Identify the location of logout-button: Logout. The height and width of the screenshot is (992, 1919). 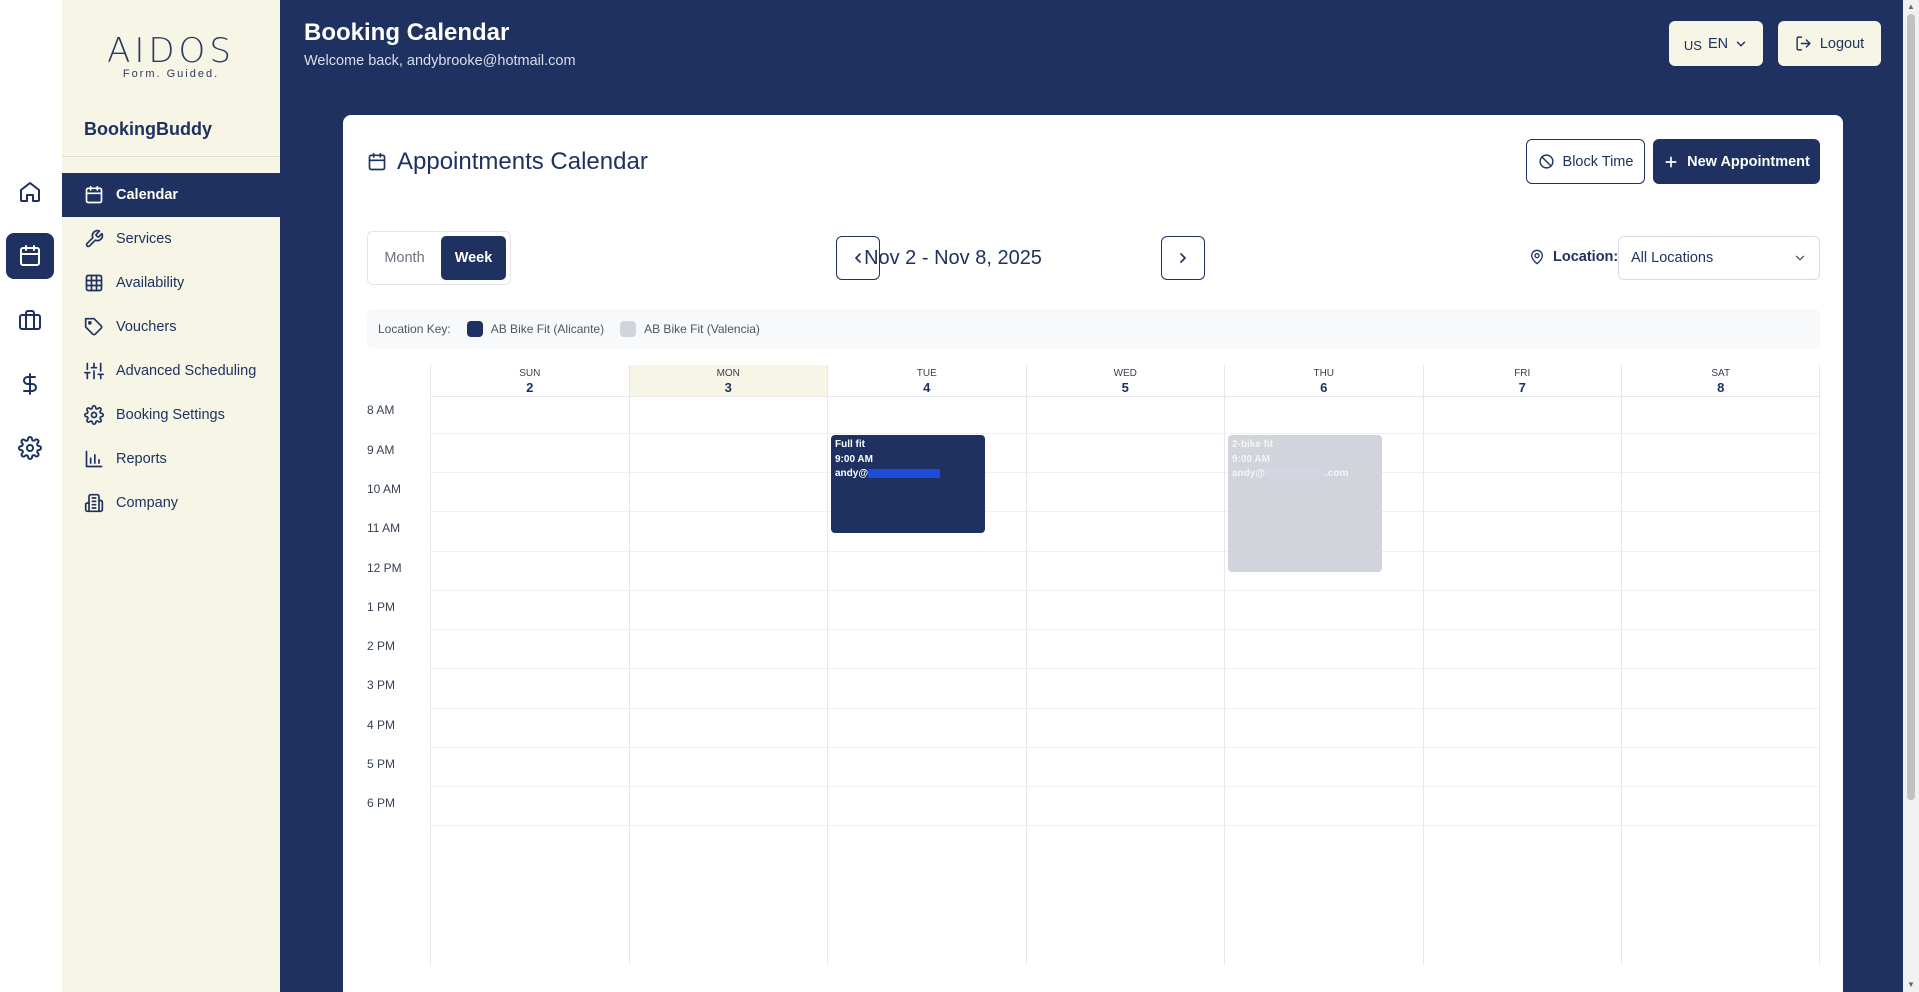
(1829, 43).